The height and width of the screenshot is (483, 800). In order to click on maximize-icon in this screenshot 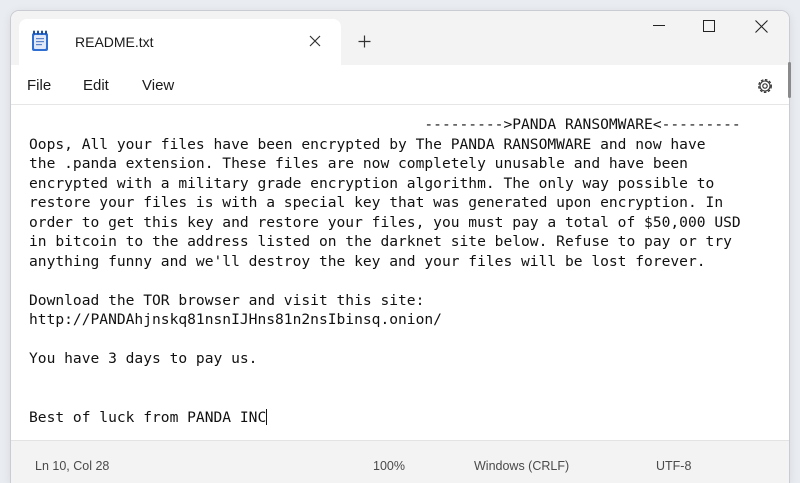, I will do `click(709, 26)`.